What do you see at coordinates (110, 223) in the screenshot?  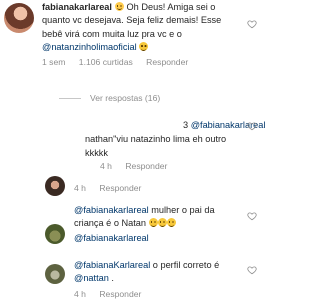 I see `reply-2-text-b: criança é o Natan` at bounding box center [110, 223].